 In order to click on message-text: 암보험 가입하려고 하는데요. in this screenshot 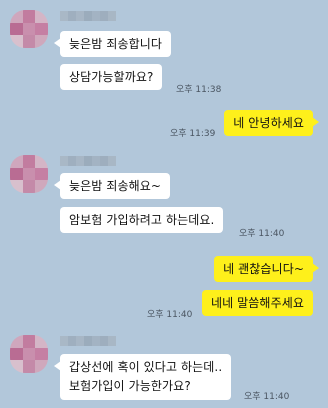, I will do `click(142, 220)`.